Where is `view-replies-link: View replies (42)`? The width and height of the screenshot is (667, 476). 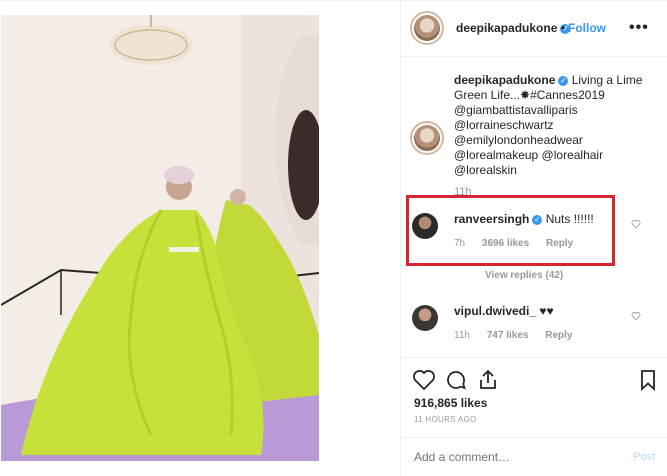 view-replies-link: View replies (42) is located at coordinates (524, 275).